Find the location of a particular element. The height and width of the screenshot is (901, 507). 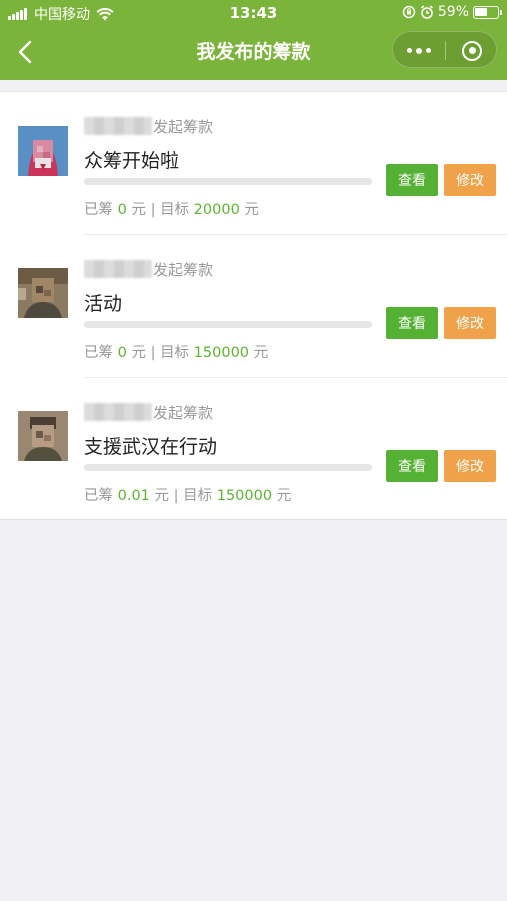

campaign-title: 活动 is located at coordinates (103, 304).